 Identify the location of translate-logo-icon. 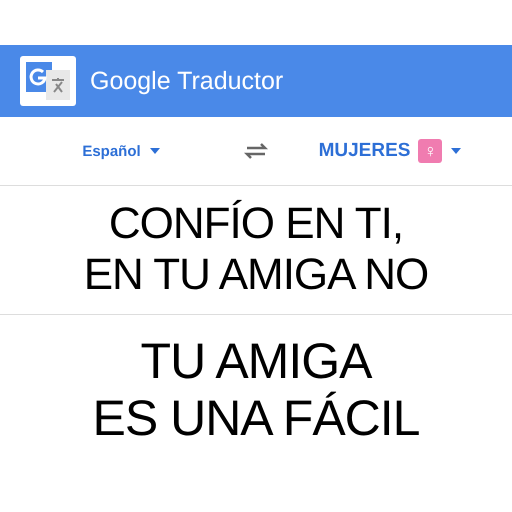
(48, 81).